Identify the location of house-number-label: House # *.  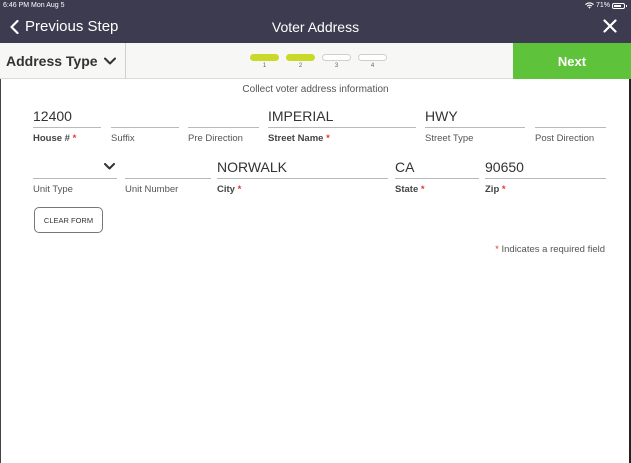
(67, 138).